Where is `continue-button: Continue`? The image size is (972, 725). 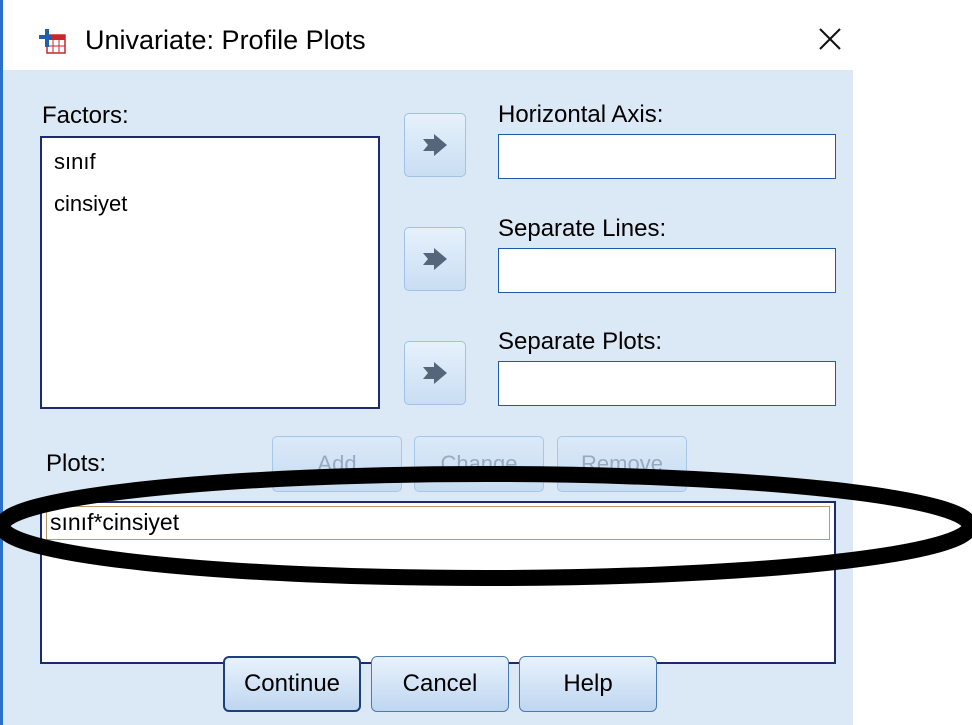 continue-button: Continue is located at coordinates (292, 684).